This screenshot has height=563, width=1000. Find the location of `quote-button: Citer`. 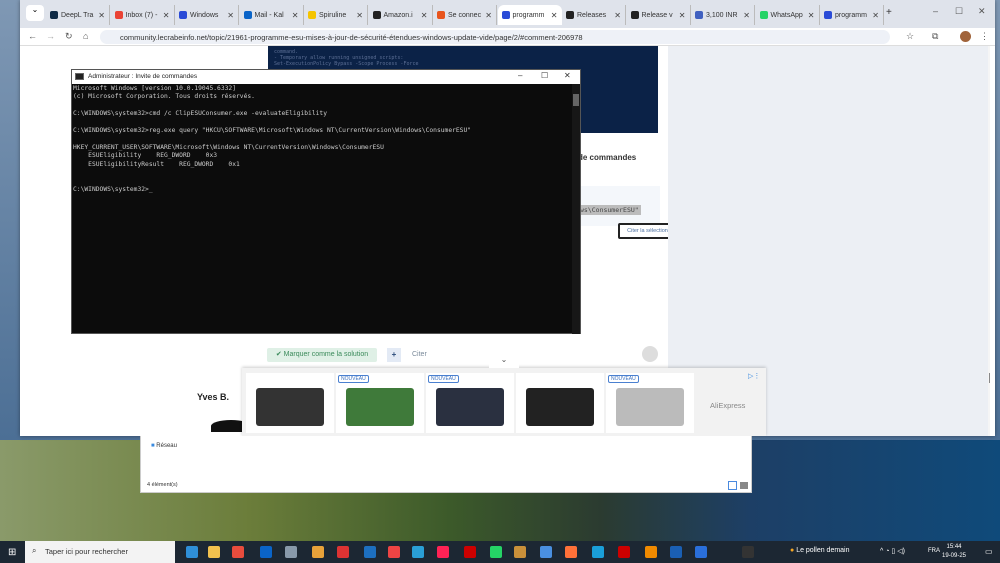

quote-button: Citer is located at coordinates (419, 354).